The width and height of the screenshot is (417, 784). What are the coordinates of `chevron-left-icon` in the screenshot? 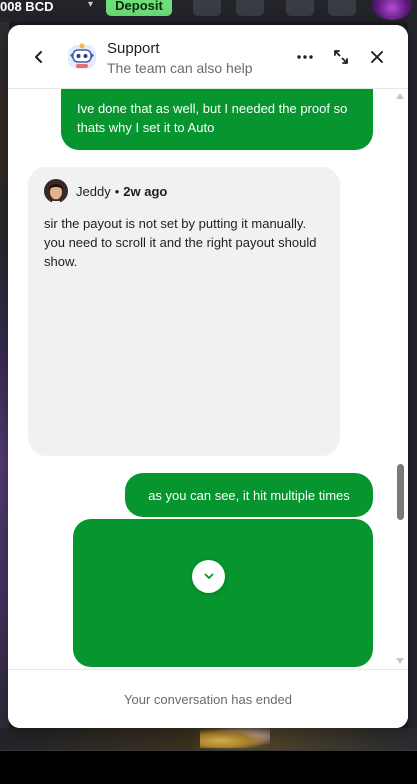 It's located at (38, 57).